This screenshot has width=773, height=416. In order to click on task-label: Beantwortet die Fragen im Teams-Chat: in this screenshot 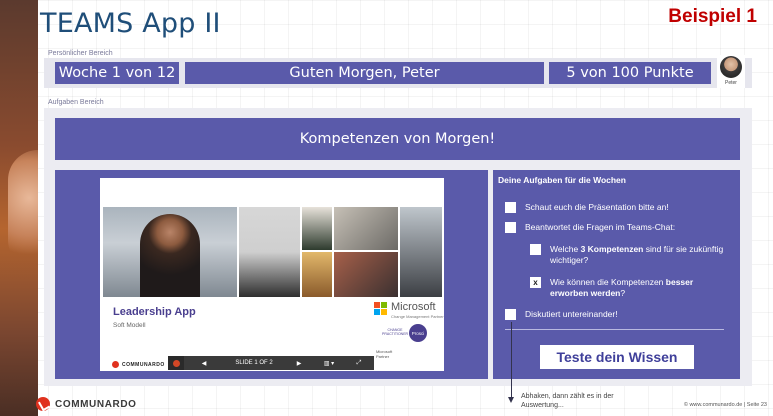, I will do `click(600, 227)`.